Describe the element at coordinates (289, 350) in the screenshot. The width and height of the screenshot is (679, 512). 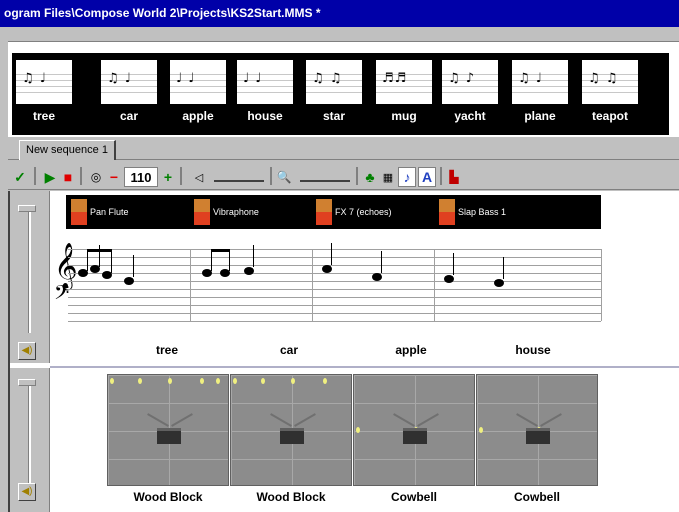
I see `segment-label-car: car` at that location.